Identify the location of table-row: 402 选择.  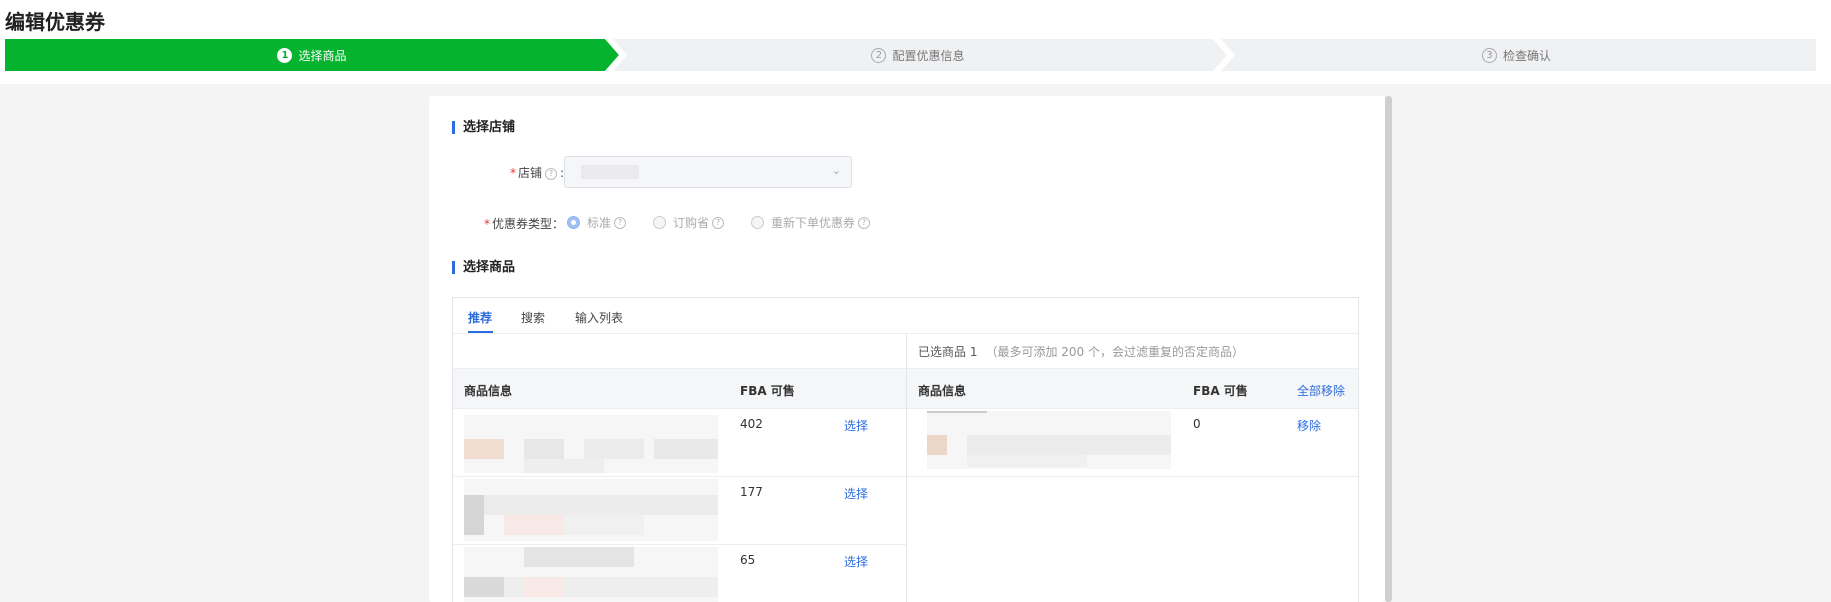
(679, 443).